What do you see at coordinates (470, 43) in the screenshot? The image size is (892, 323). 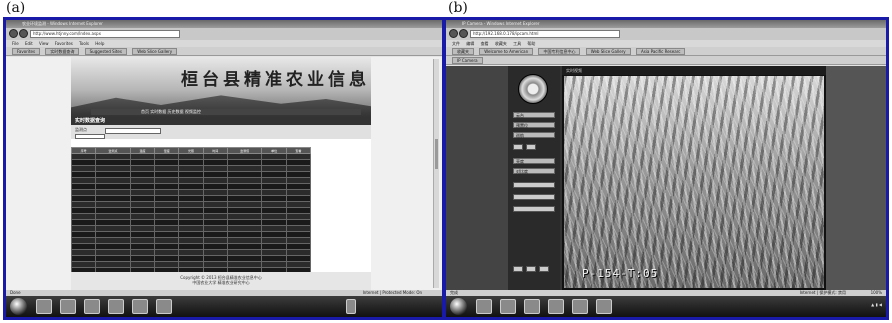 I see `menu-edit: 编辑` at bounding box center [470, 43].